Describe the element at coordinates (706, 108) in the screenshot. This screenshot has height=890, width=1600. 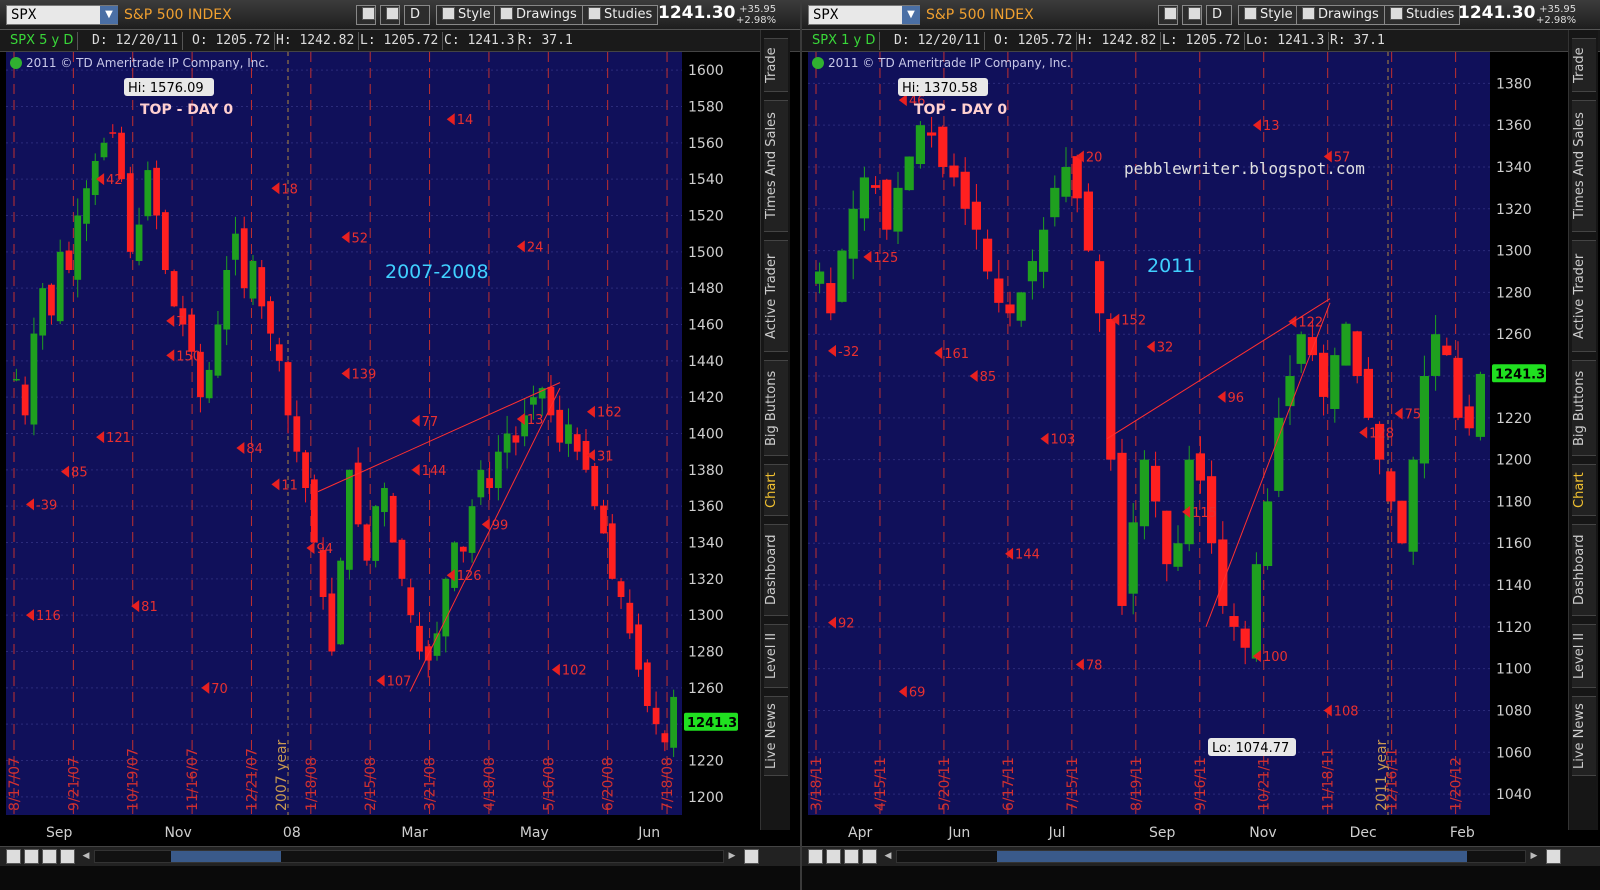
I see `y-tick-label: 1580` at that location.